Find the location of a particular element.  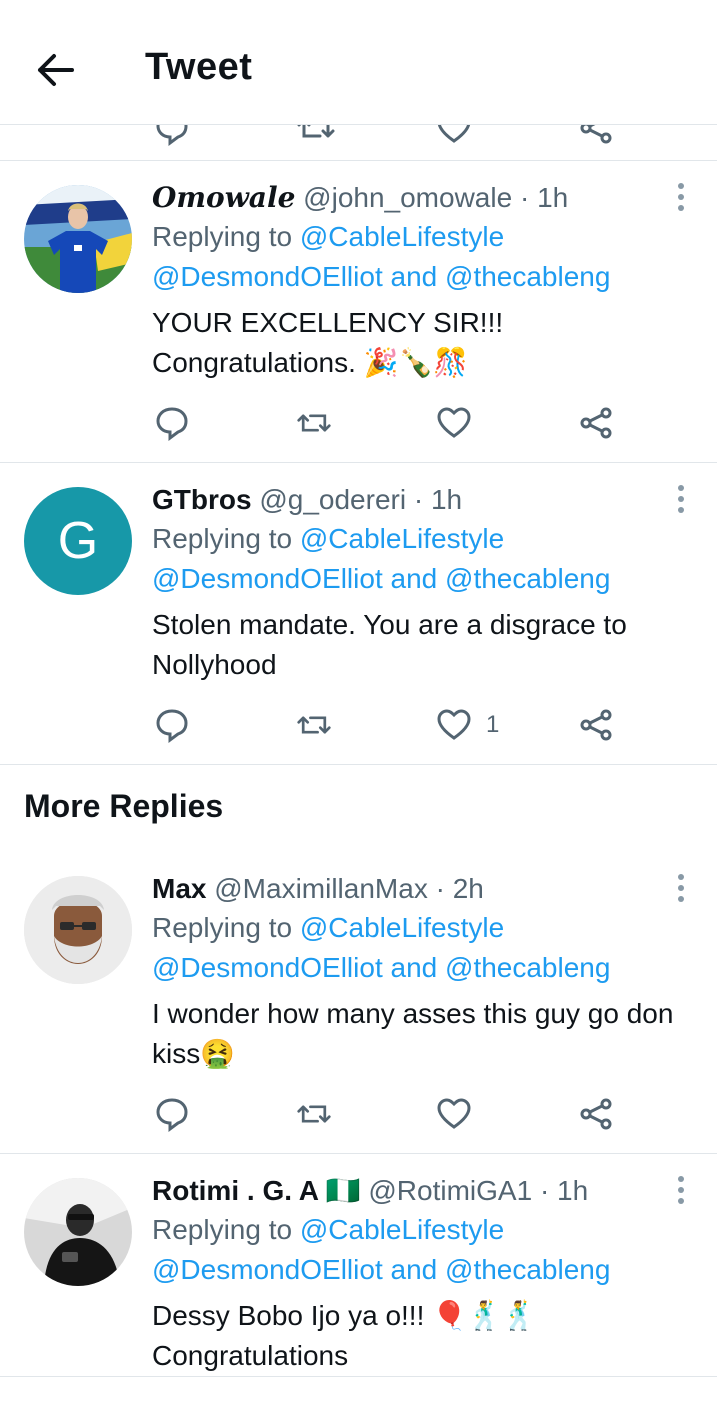

tweet-meta: 𝑶𝒎𝒐𝒘𝒂𝒍𝒆 @john_omowale · 1h is located at coordinates (414, 198).